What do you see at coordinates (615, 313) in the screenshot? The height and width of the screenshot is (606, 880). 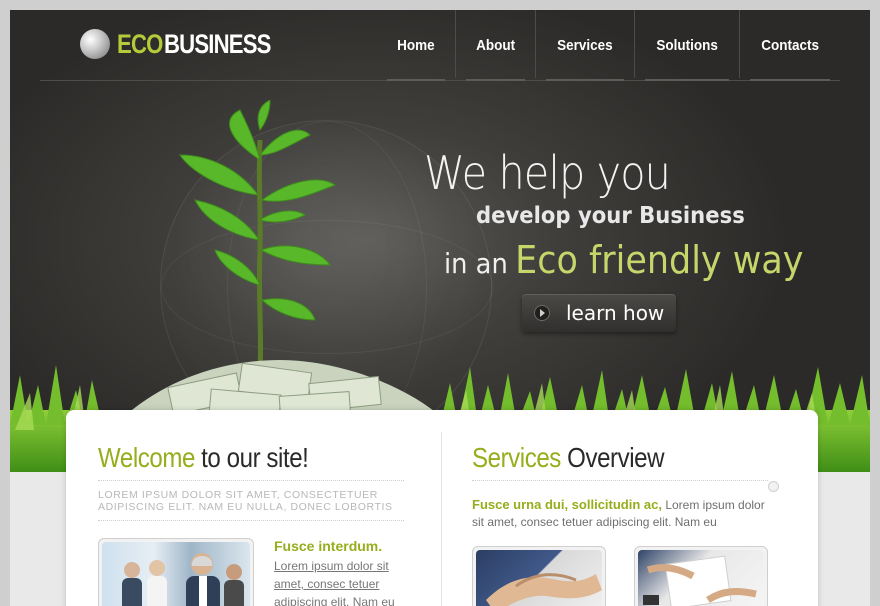 I see `learn-how-label: learn how` at bounding box center [615, 313].